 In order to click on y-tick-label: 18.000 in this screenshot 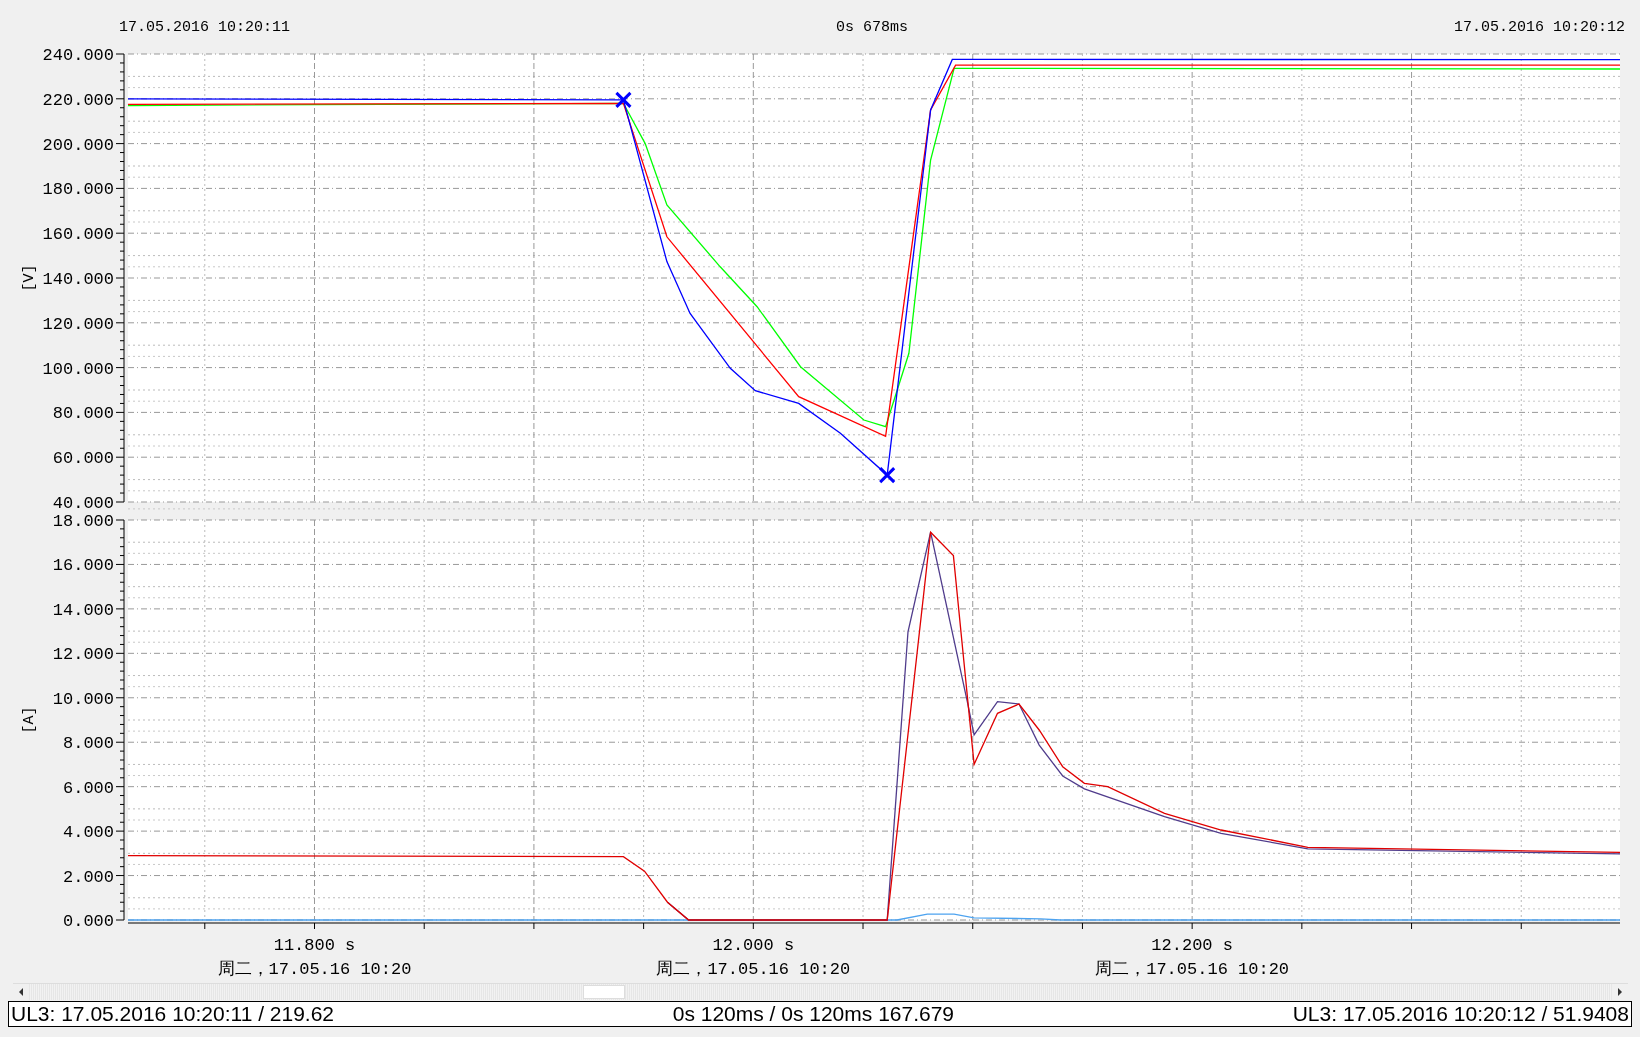, I will do `click(83, 521)`.